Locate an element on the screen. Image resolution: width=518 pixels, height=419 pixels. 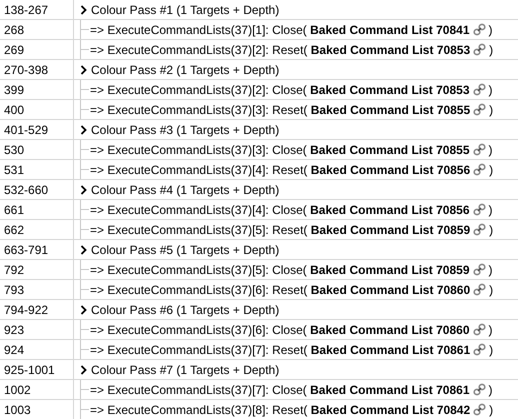
group-label: Colour Pass #4 (1 Targets + Depth) is located at coordinates (185, 189).